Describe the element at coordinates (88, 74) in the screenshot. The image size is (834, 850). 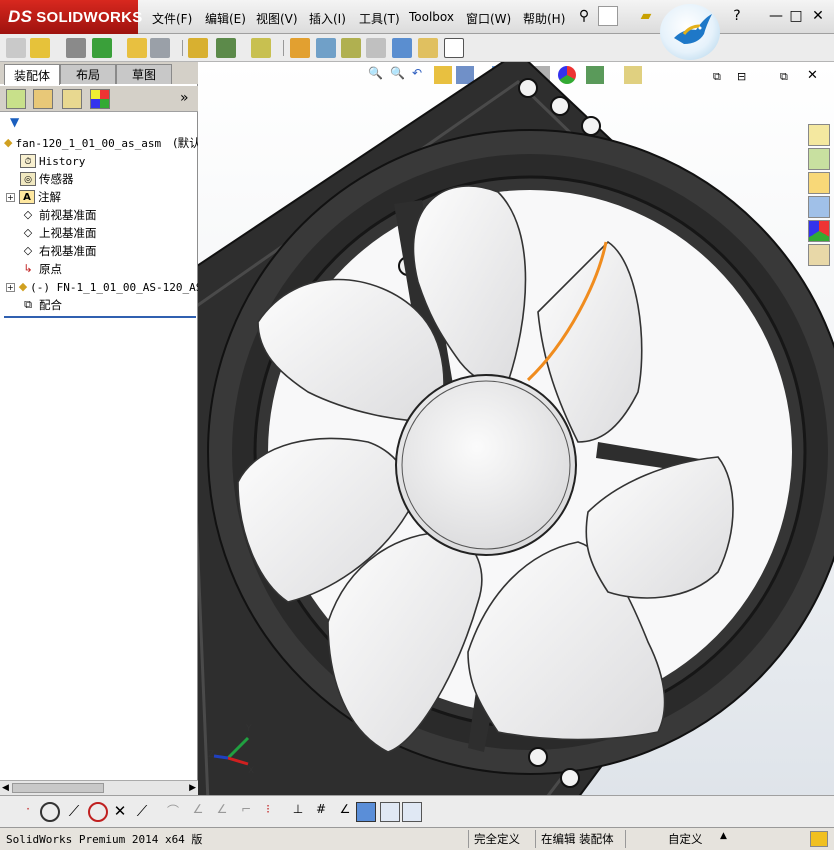
I see `tab-layout: 布局` at that location.